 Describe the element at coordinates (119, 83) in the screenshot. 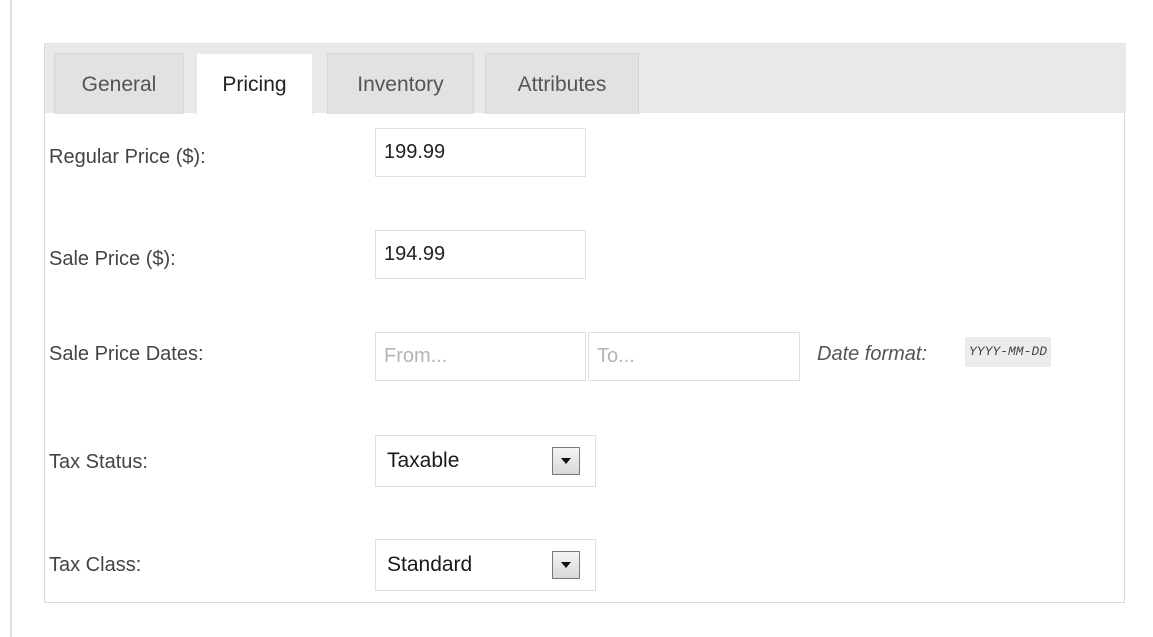

I see `tab-general: General` at that location.